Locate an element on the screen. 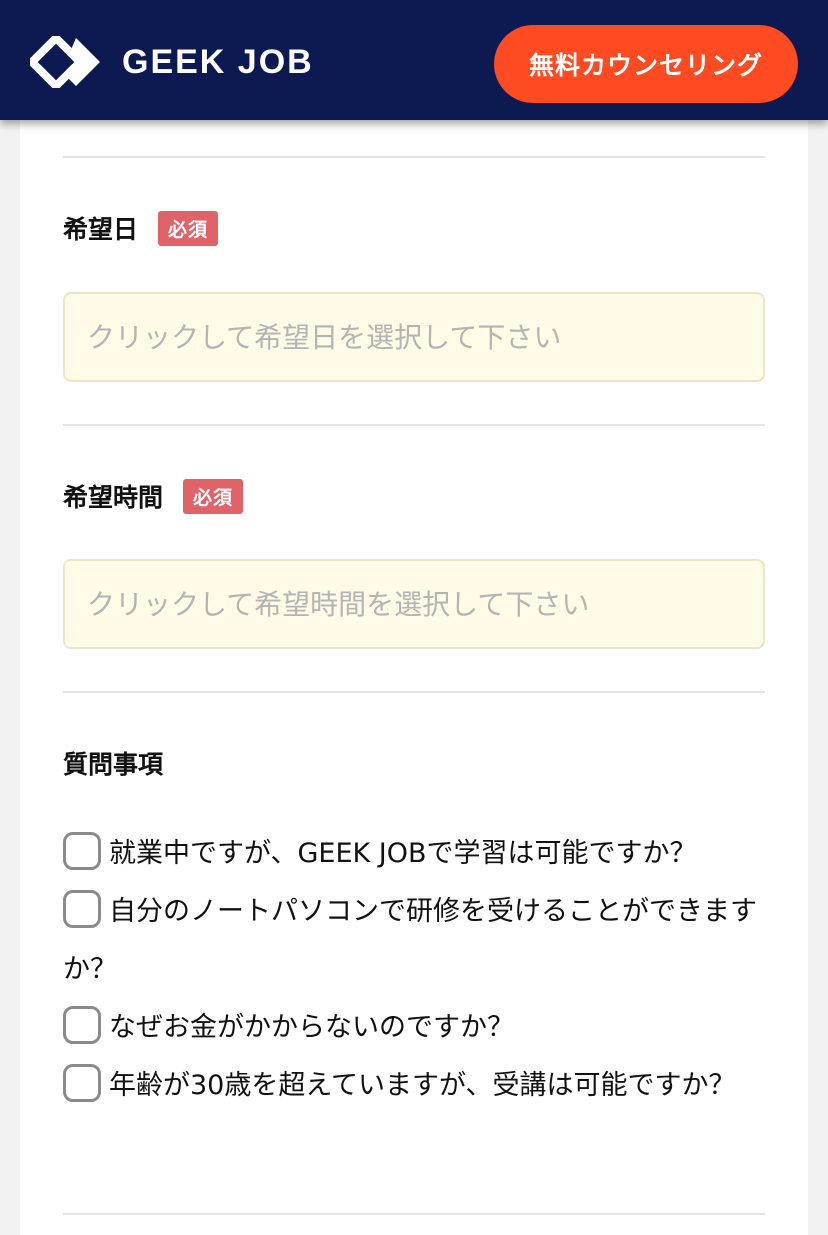 The image size is (828, 1235). question-item: 年齢が30歳を超えていますが、受講は可能ですか？ is located at coordinates (414, 1086).